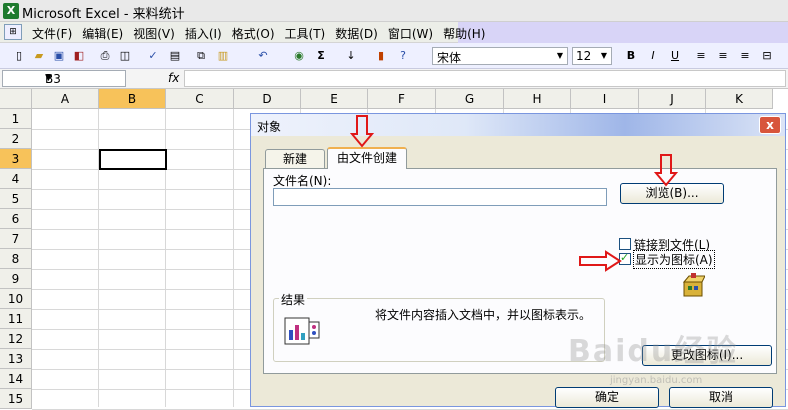 This screenshot has height=410, width=788. What do you see at coordinates (672, 99) in the screenshot?
I see `column-header-j: J` at bounding box center [672, 99].